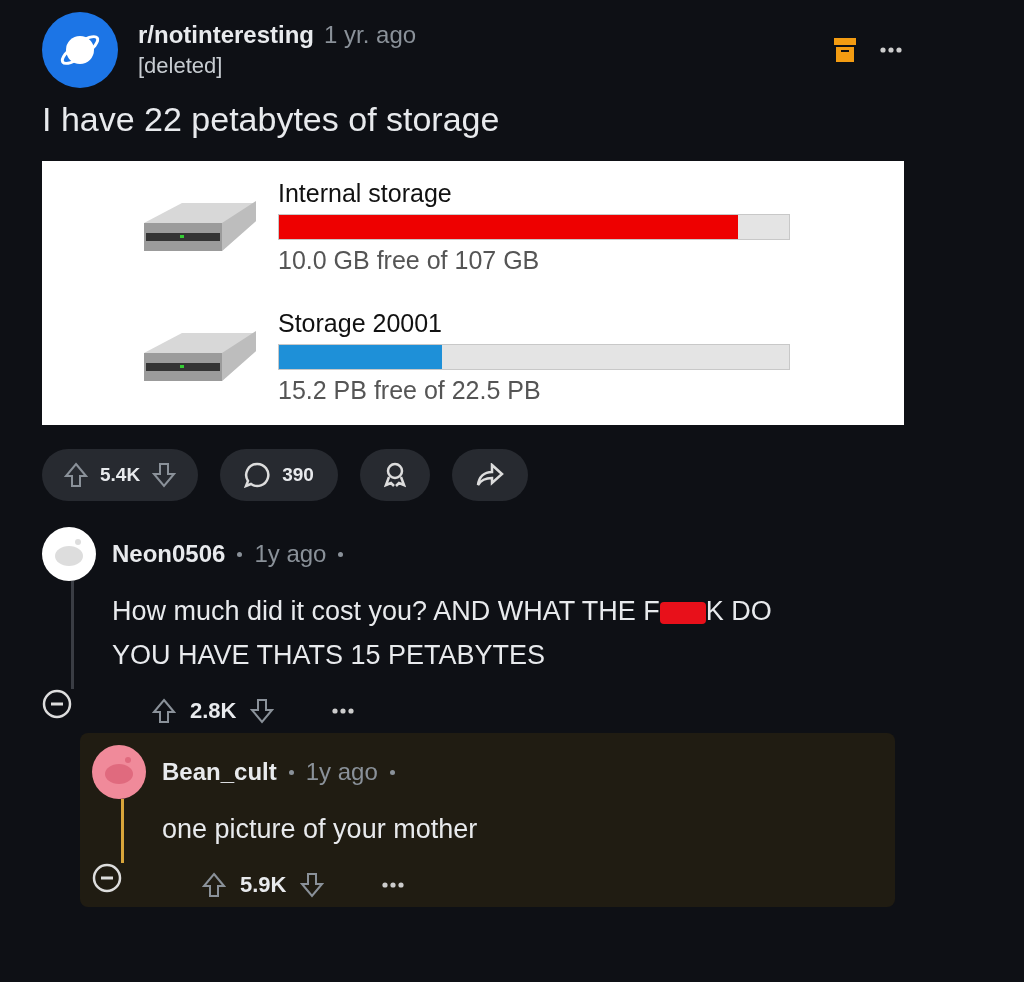  I want to click on subreddit-name: r/notinteresting, so click(226, 35).